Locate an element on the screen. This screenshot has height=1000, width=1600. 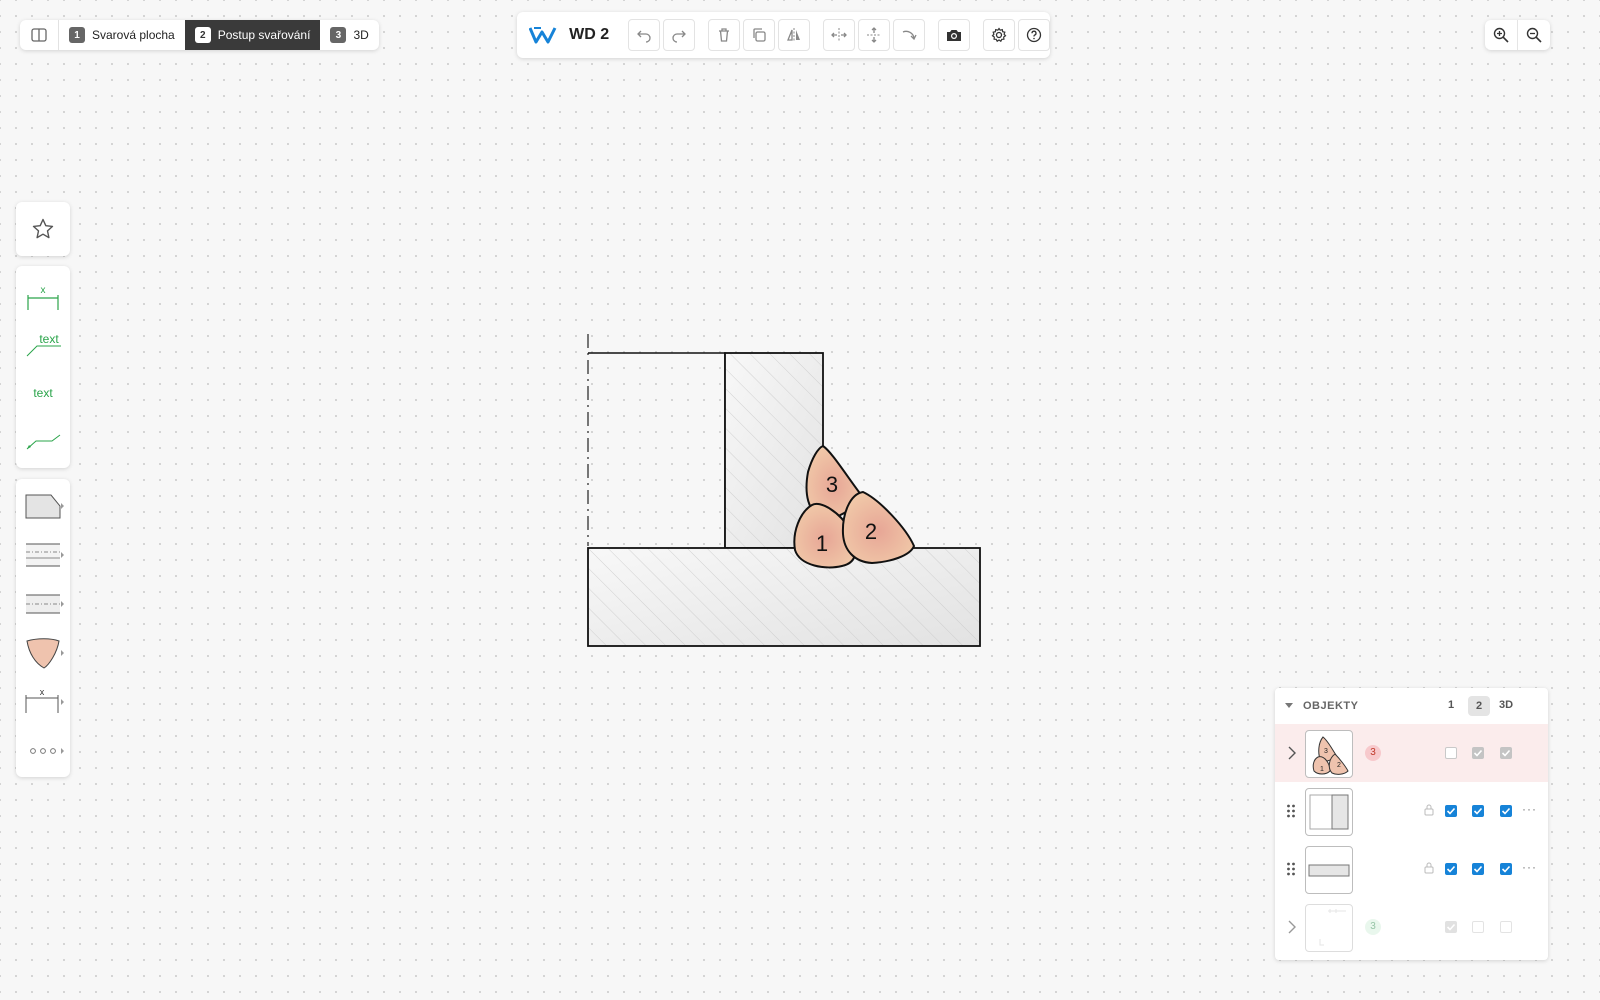
mirror-button is located at coordinates (793, 35).